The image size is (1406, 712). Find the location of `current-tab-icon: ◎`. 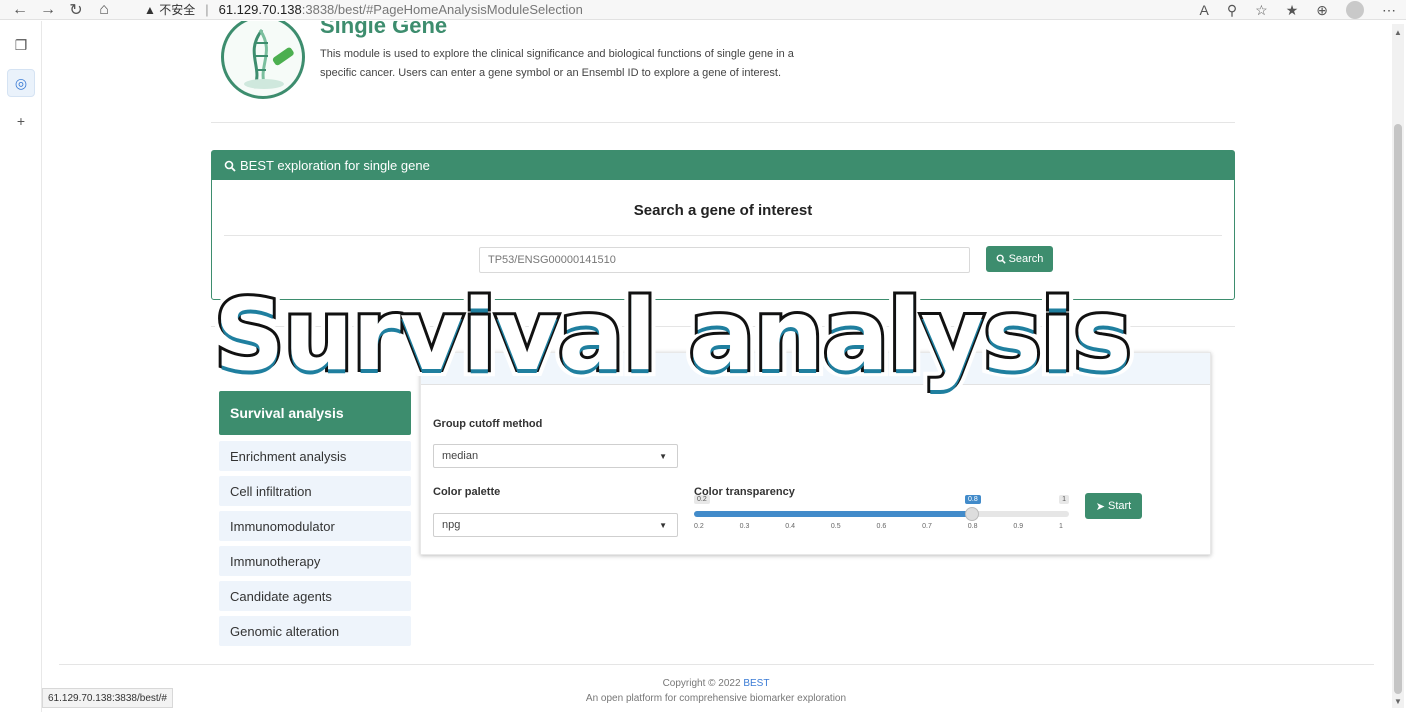

current-tab-icon: ◎ is located at coordinates (21, 83).